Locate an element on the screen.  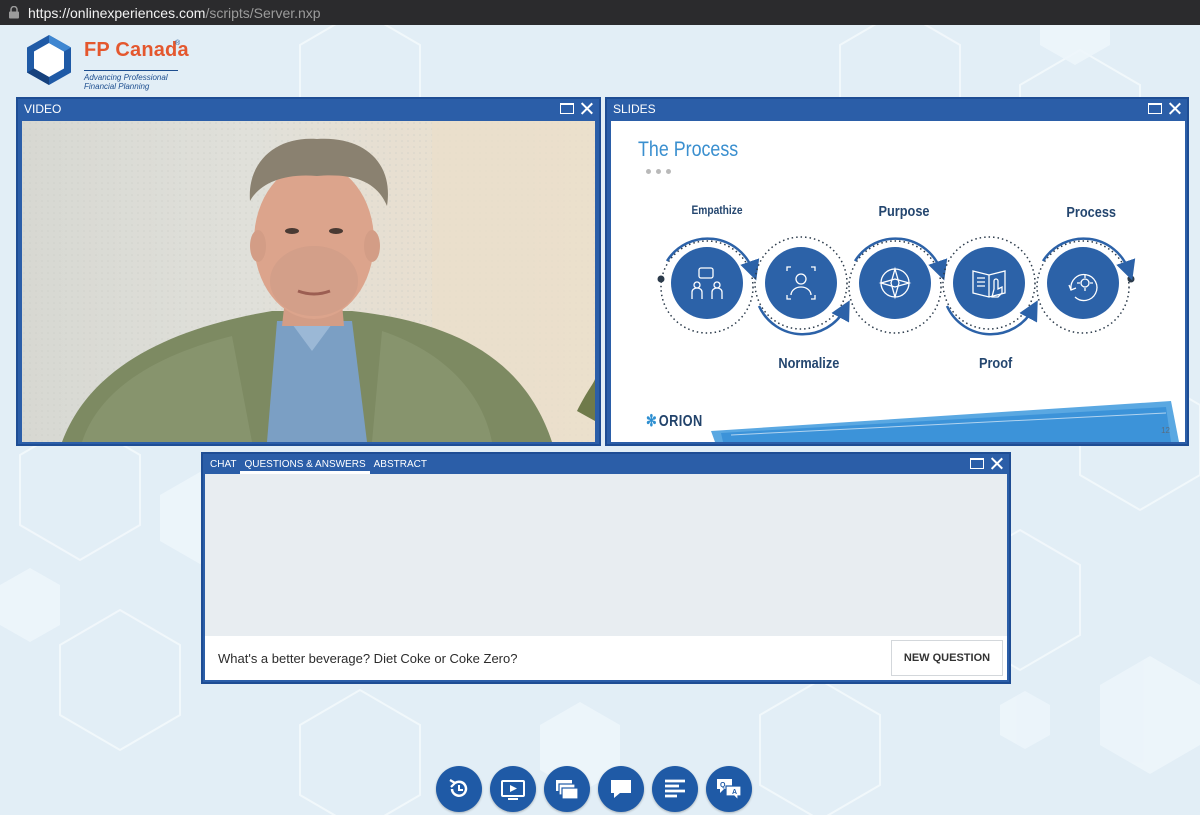
video-panel-header: VIDEO is located at coordinates (308, 109).